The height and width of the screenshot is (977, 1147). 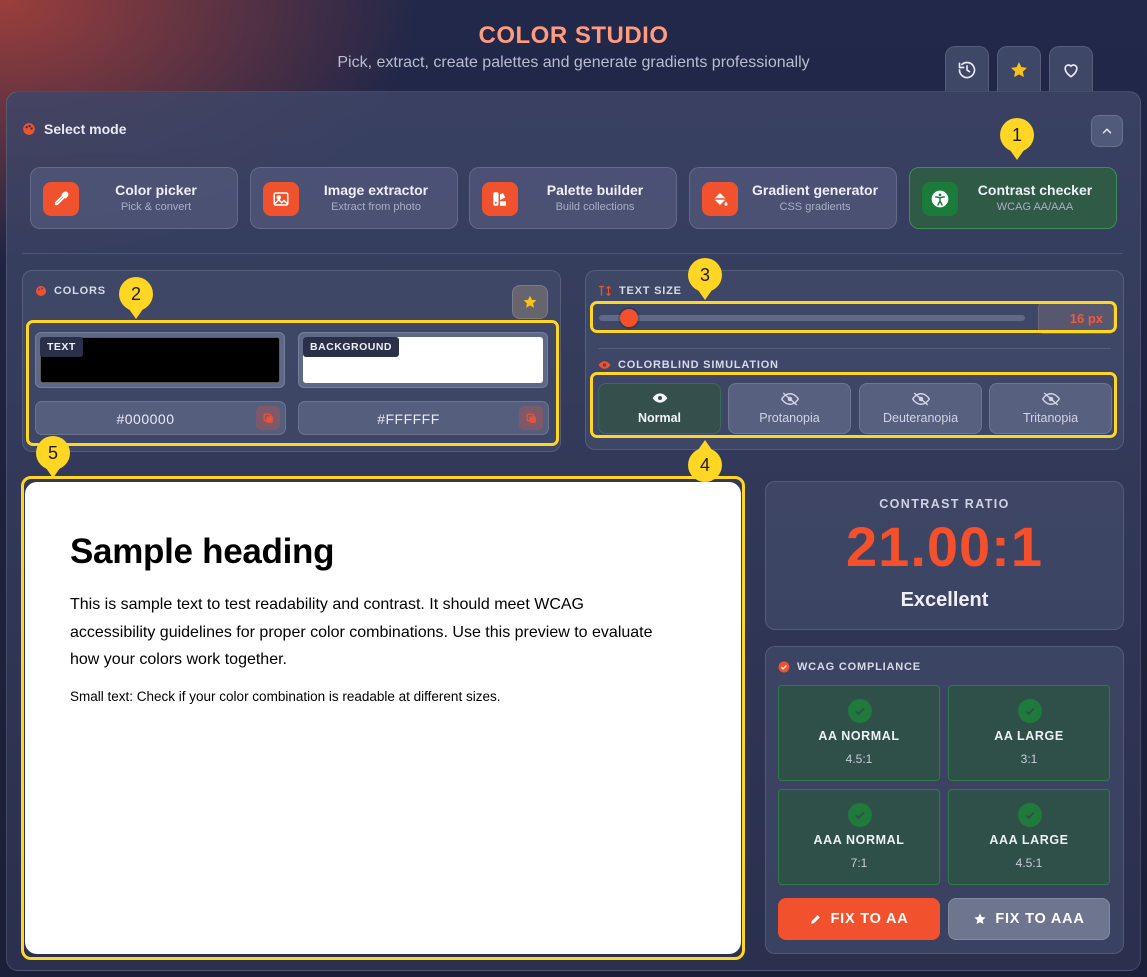 What do you see at coordinates (595, 190) in the screenshot?
I see `mode-title: Palette builder` at bounding box center [595, 190].